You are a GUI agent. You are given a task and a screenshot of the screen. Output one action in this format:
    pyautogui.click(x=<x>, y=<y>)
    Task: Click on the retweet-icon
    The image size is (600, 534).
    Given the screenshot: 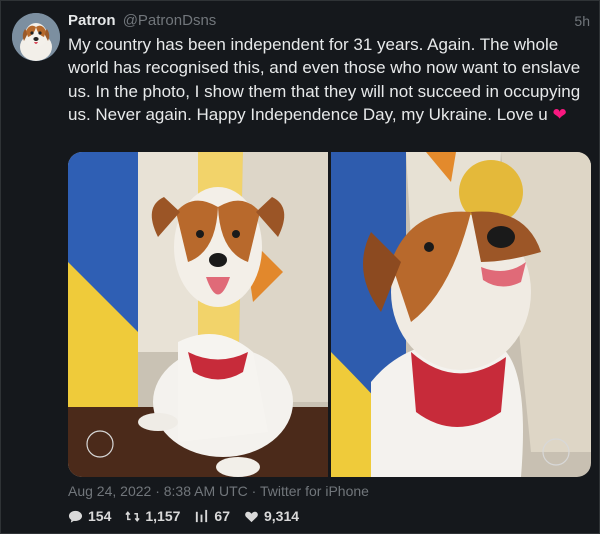 What is the action you would take?
    pyautogui.click(x=133, y=516)
    